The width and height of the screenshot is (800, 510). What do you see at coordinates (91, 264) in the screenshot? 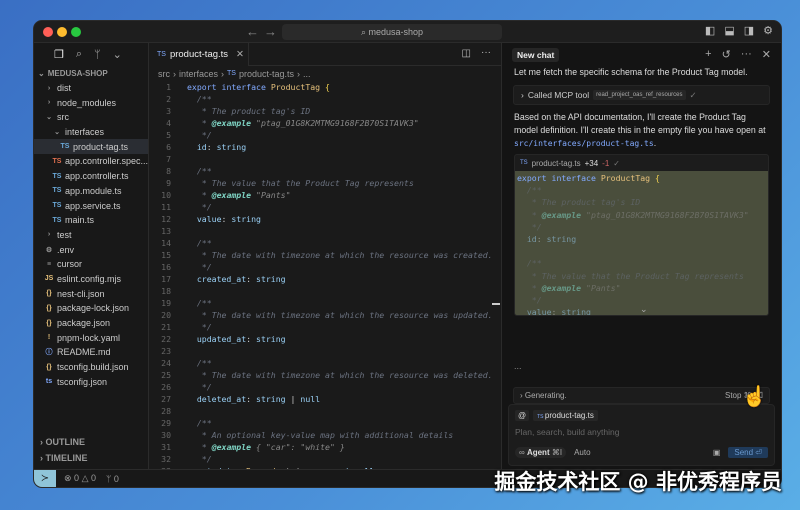
I see `file-tree-item: ≡ cursor` at bounding box center [91, 264].